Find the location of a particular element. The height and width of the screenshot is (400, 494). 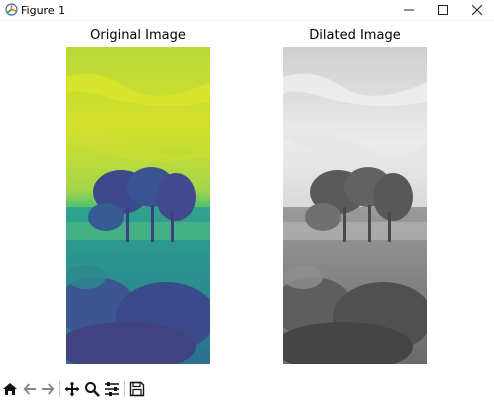

back-arrow-icon is located at coordinates (29, 389).